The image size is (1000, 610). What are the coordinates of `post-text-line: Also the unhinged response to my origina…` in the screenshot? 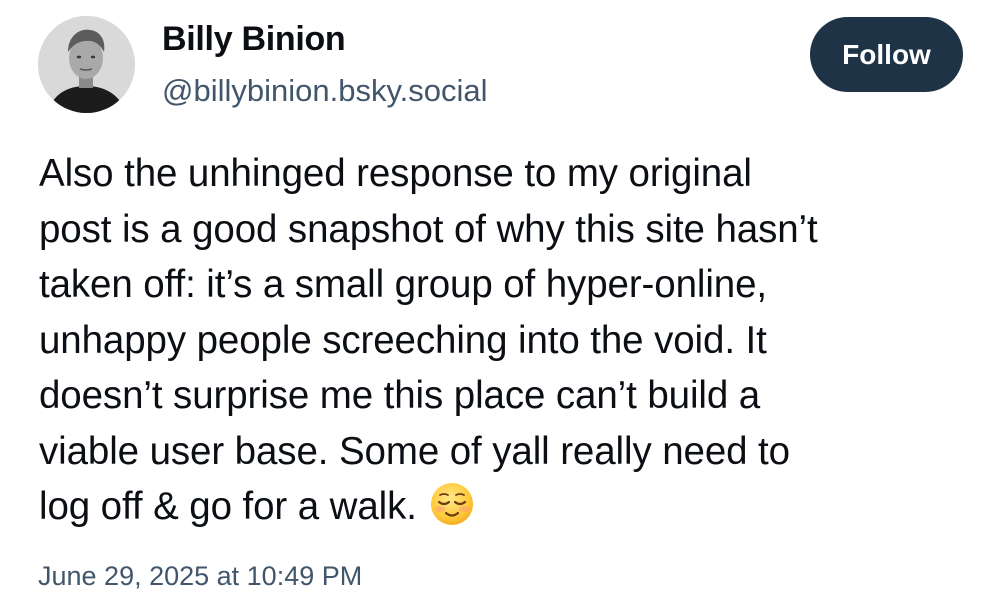 It's located at (395, 173).